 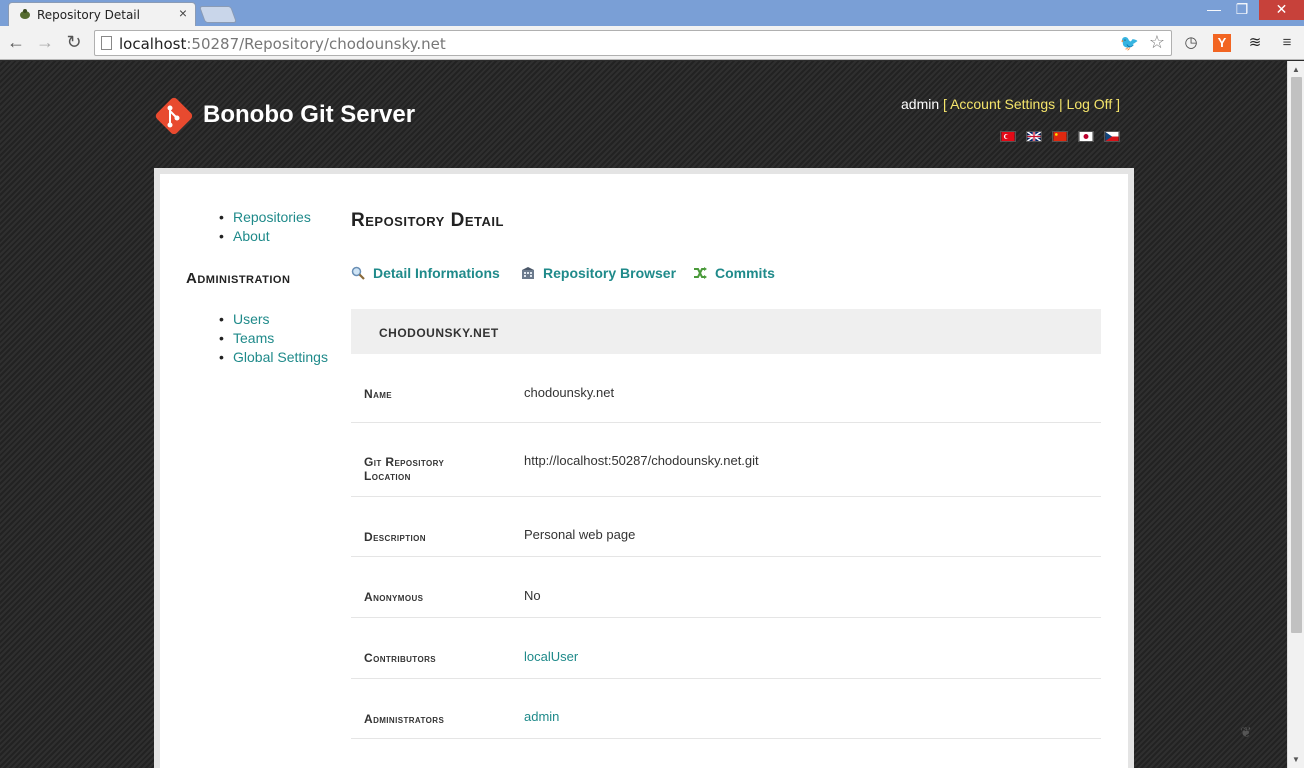 What do you see at coordinates (174, 116) in the screenshot?
I see `git-logo-icon` at bounding box center [174, 116].